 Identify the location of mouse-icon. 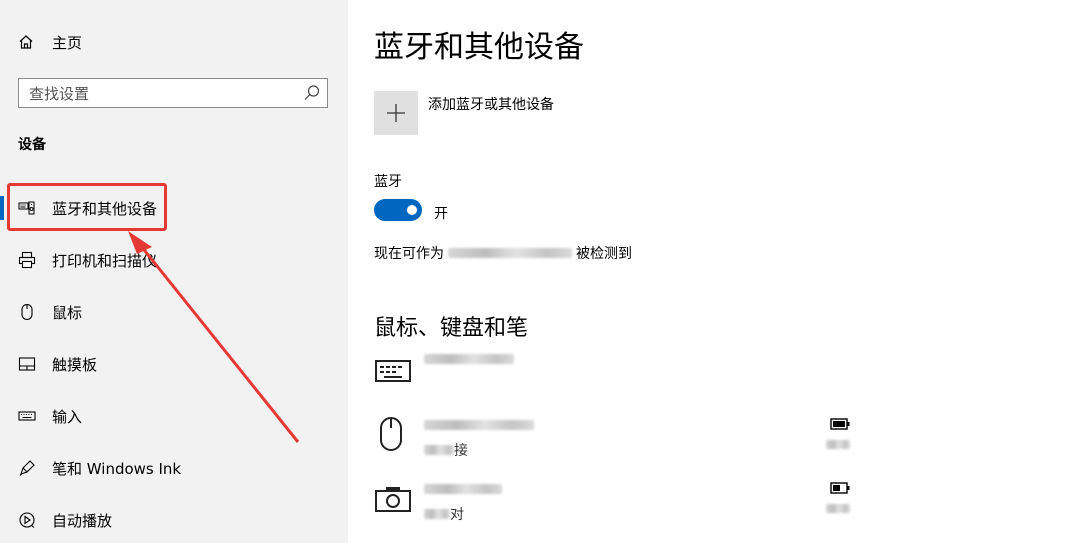
(27, 312).